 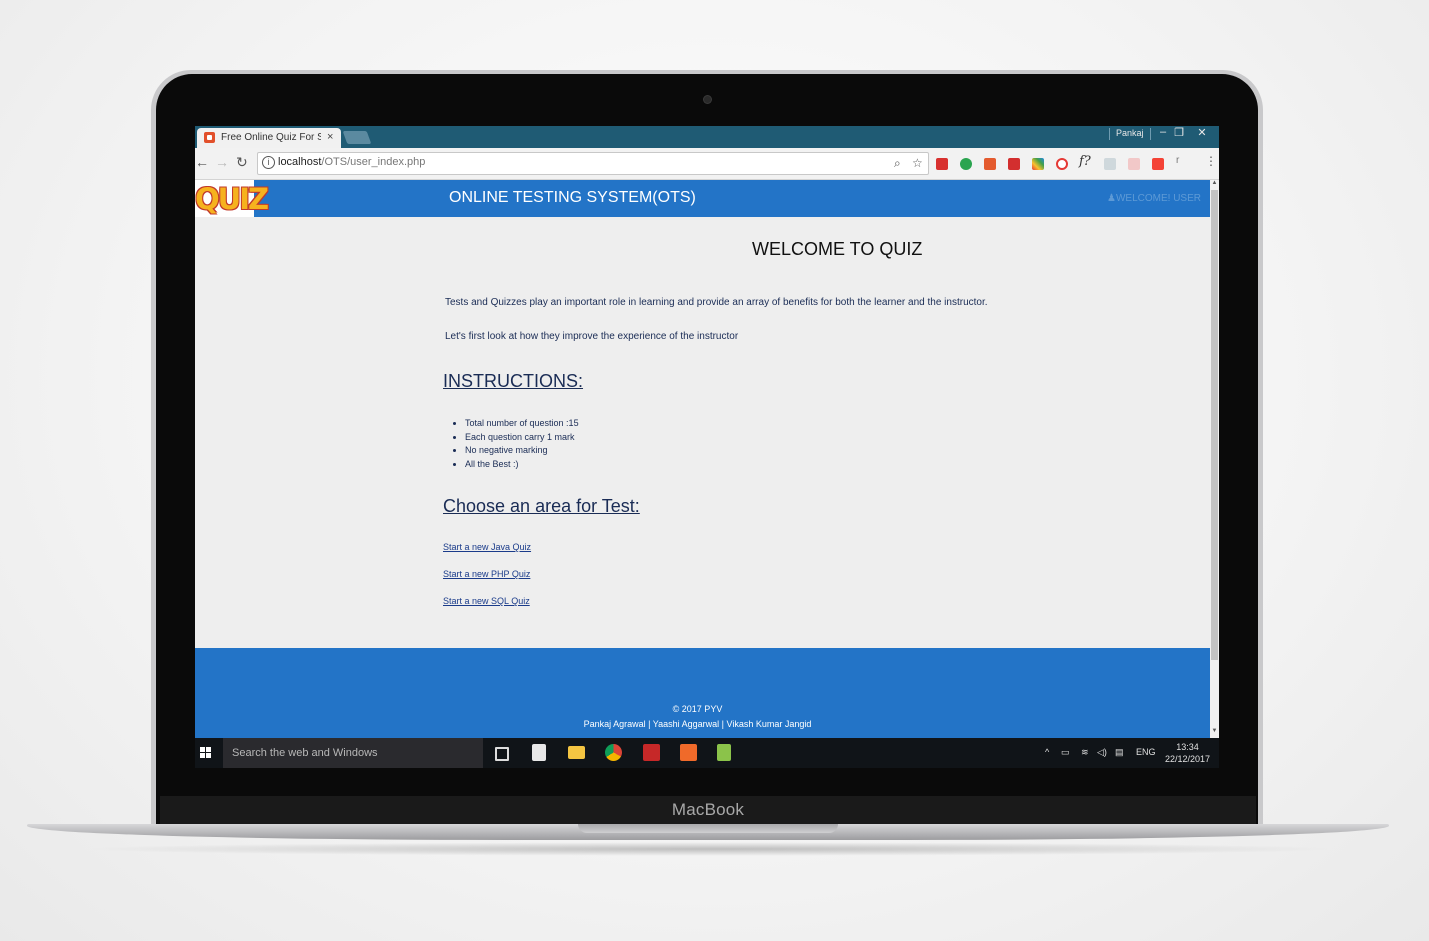 What do you see at coordinates (351, 162) in the screenshot?
I see `url-text: localhost/OTS/user_index.php` at bounding box center [351, 162].